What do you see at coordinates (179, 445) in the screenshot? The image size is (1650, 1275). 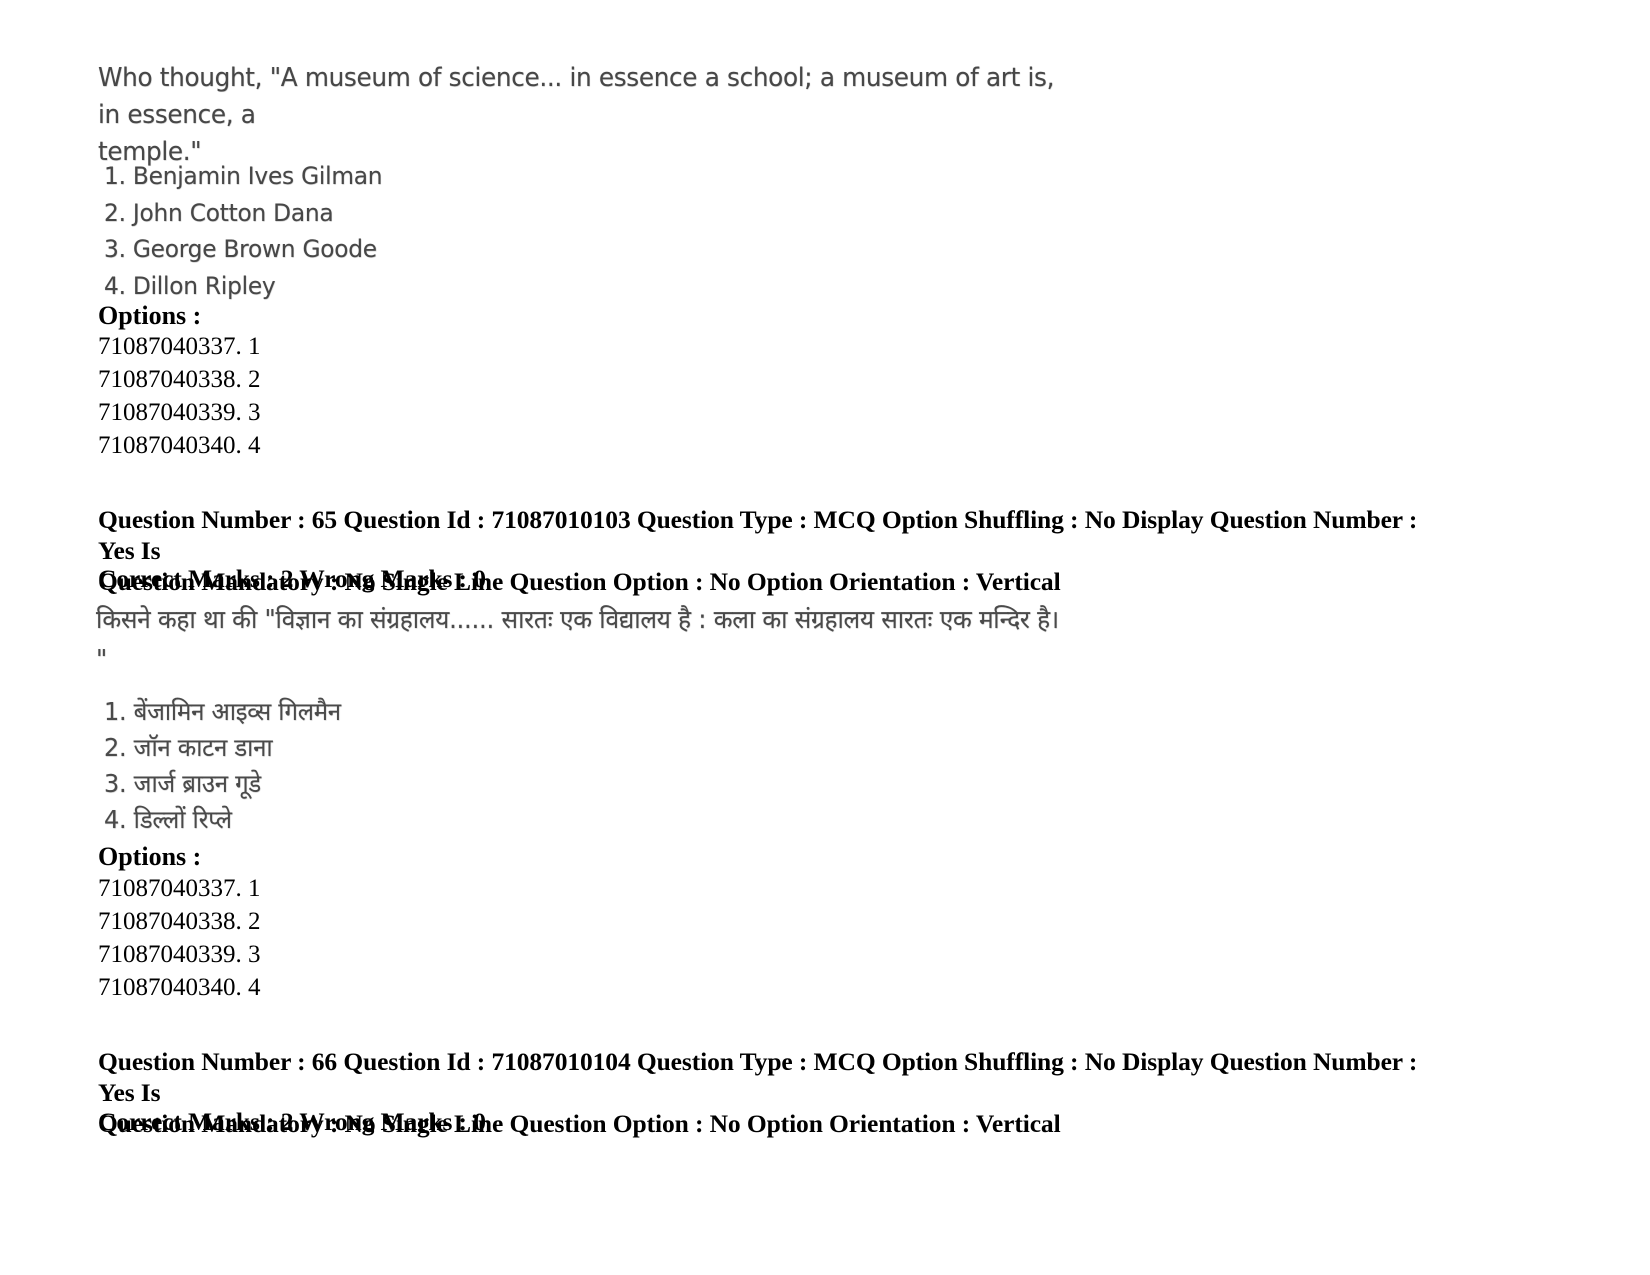 I see `question-64-option-id-4: 71087040340. 4` at bounding box center [179, 445].